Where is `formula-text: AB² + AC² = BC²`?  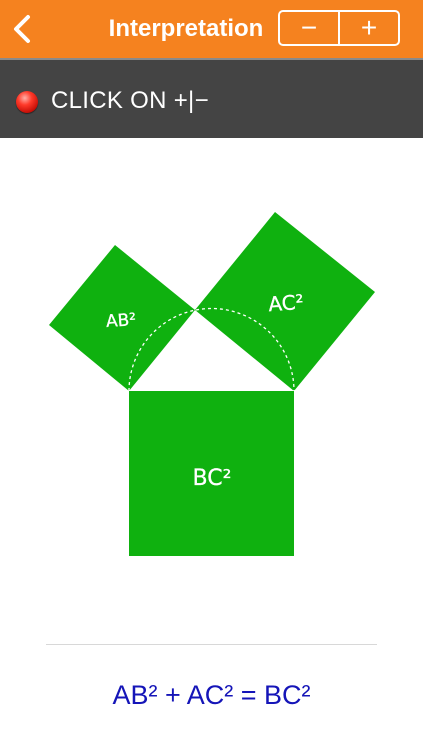 formula-text: AB² + AC² = BC² is located at coordinates (211, 695).